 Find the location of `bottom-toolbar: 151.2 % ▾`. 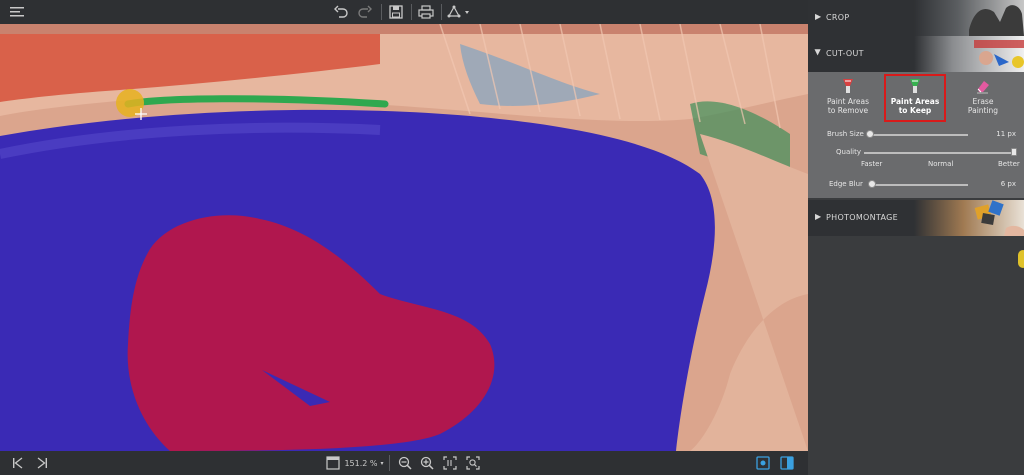

bottom-toolbar: 151.2 % ▾ is located at coordinates (404, 463).